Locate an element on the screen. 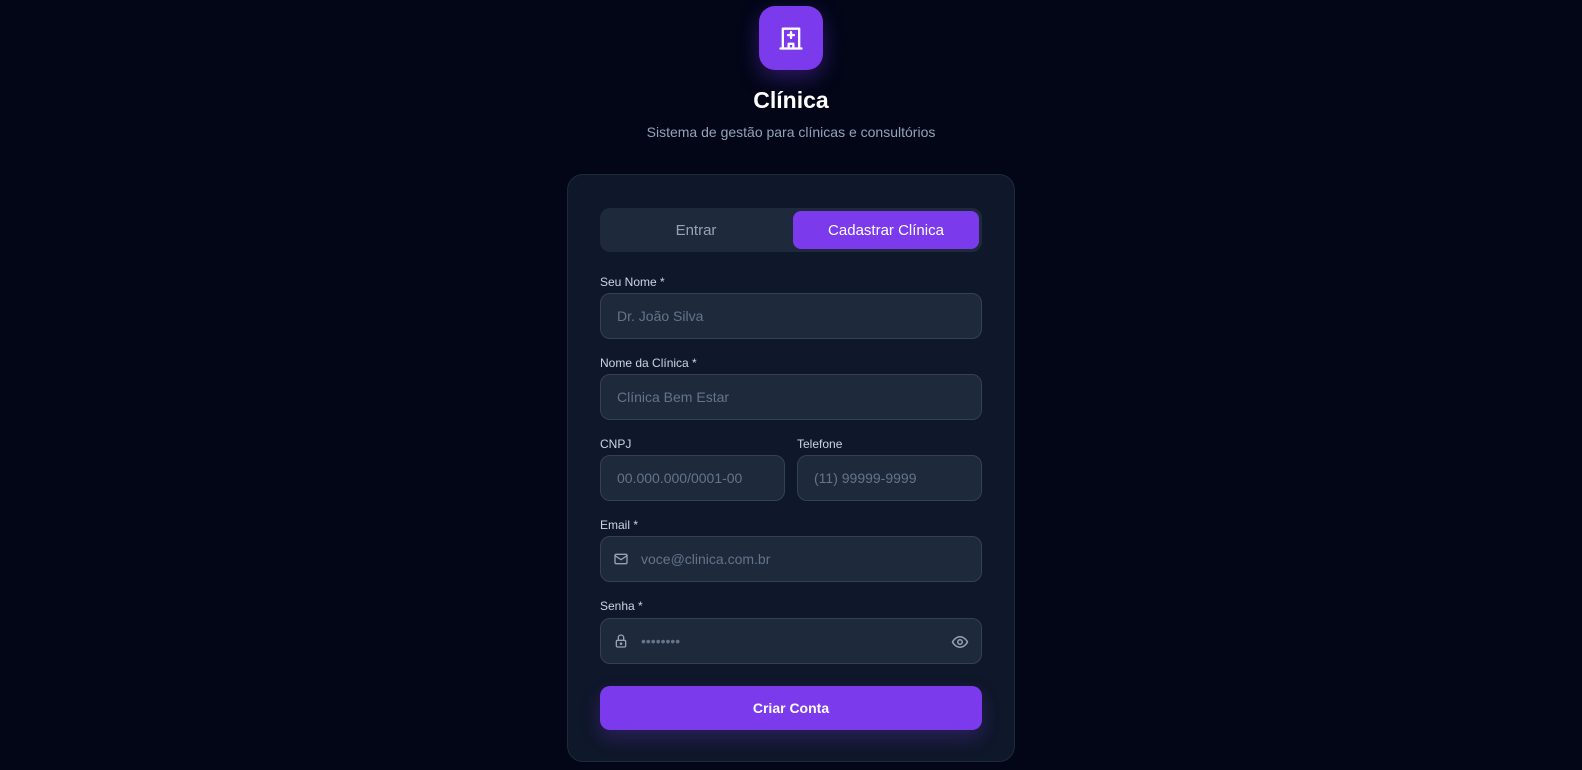 This screenshot has height=770, width=1582. clinic-name-input is located at coordinates (791, 397).